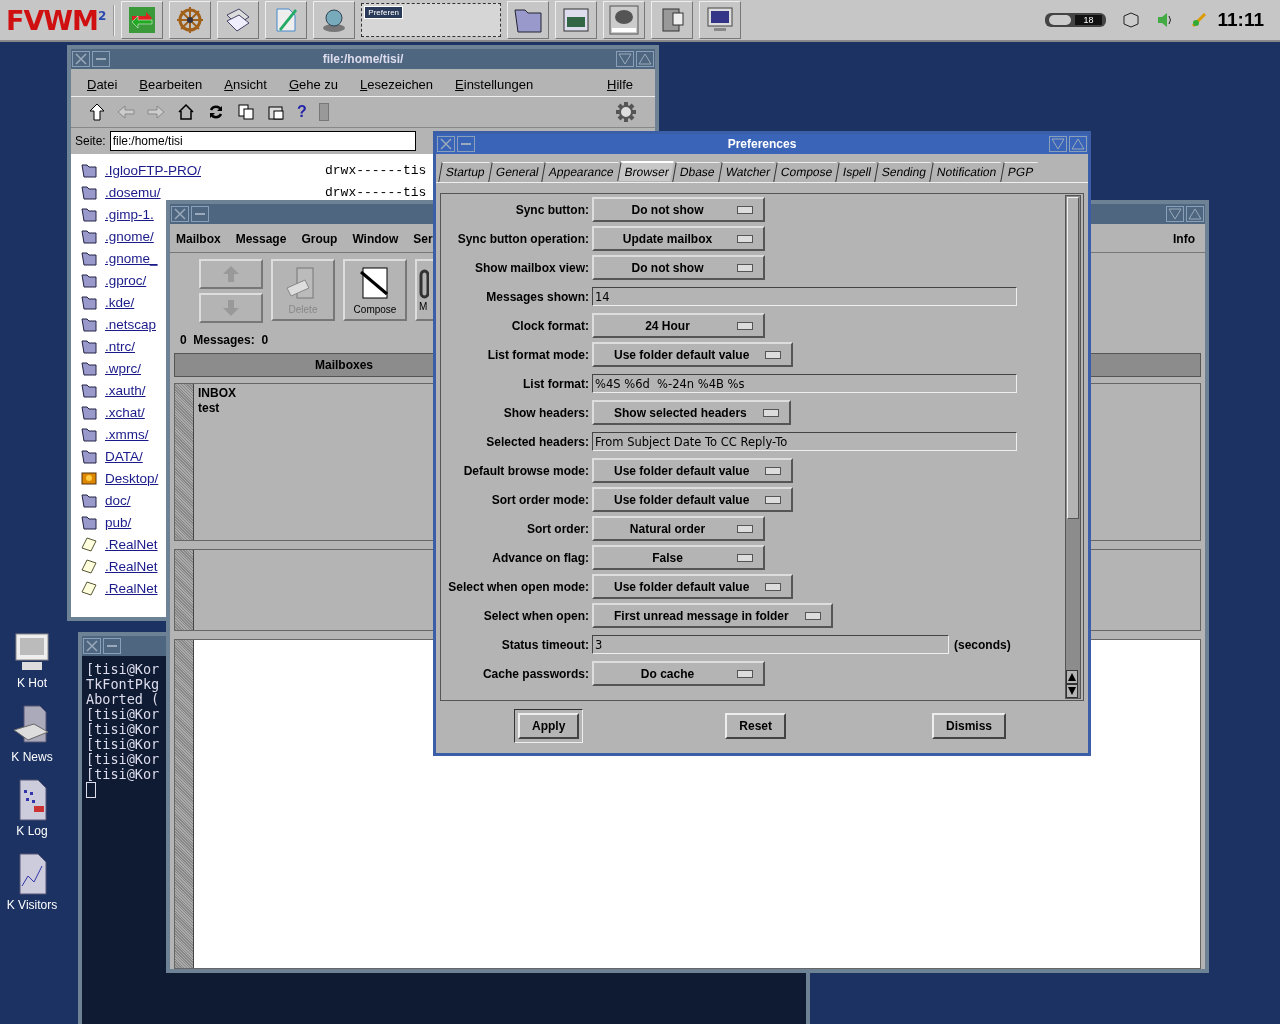 The width and height of the screenshot is (1280, 1024). I want to click on setting-label: Clock format:, so click(549, 325).